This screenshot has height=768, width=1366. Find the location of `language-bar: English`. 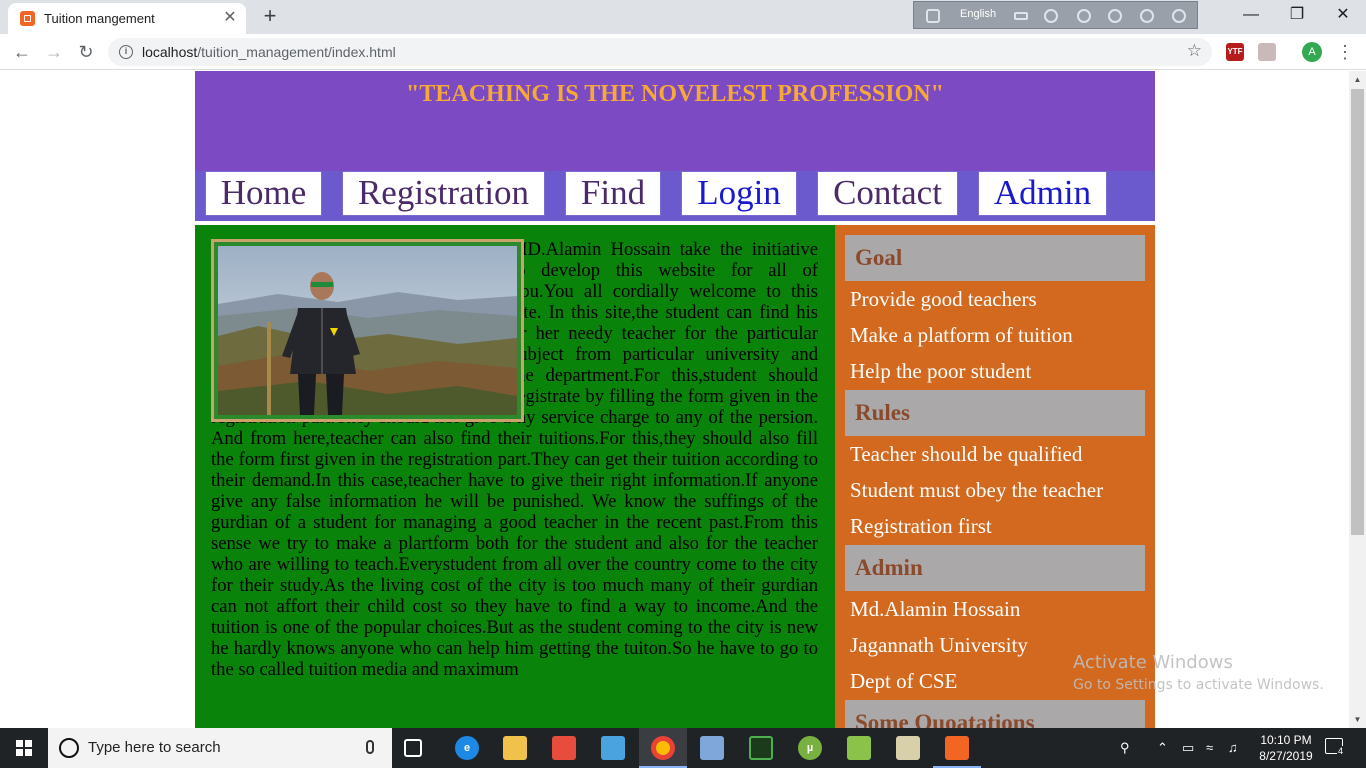

language-bar: English is located at coordinates (1055, 15).